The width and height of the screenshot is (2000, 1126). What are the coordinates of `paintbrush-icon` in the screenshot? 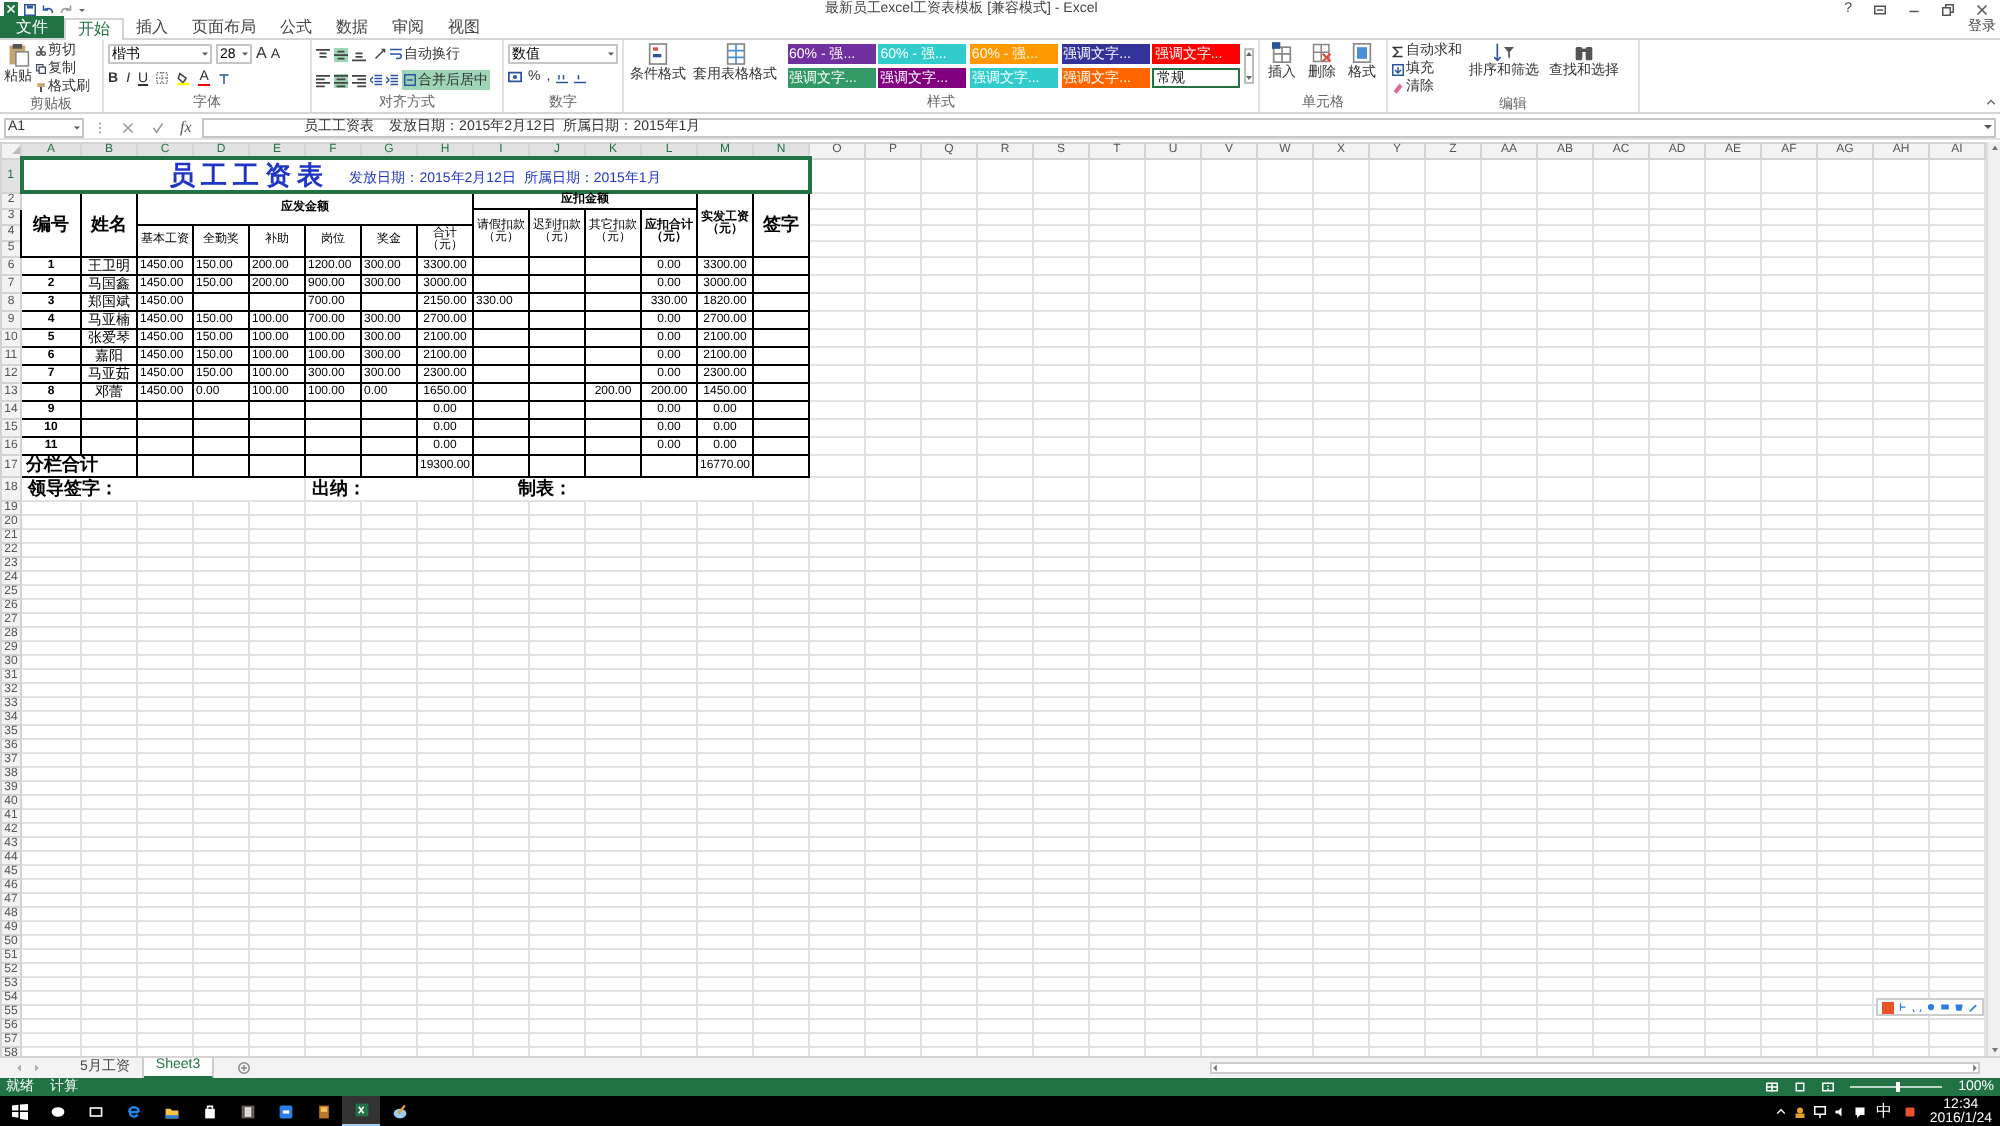 It's located at (41, 87).